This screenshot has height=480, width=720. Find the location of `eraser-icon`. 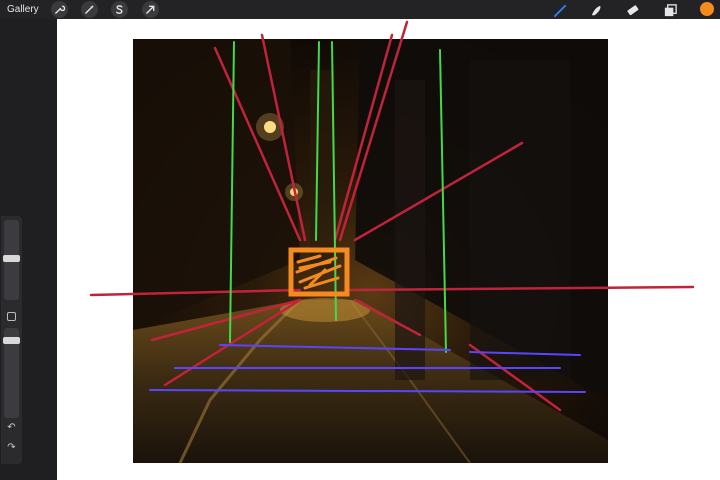

eraser-icon is located at coordinates (632, 9).